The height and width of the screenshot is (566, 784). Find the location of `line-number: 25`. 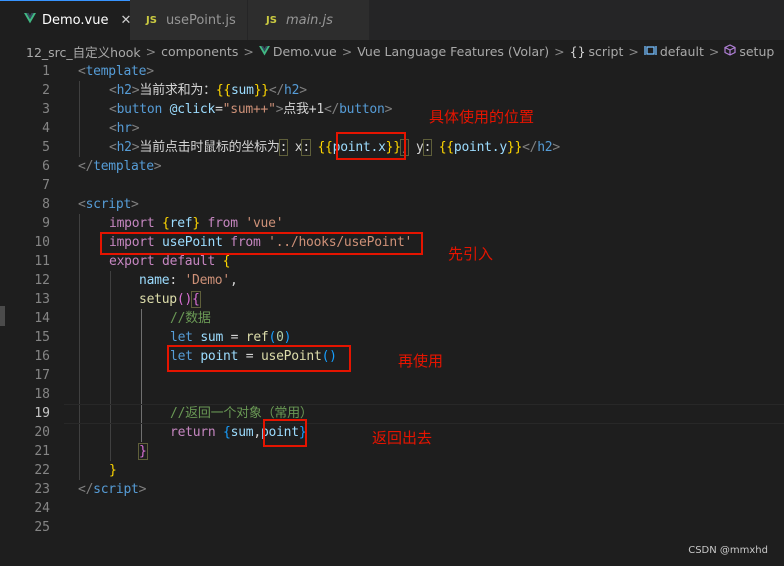

line-number: 25 is located at coordinates (42, 527).